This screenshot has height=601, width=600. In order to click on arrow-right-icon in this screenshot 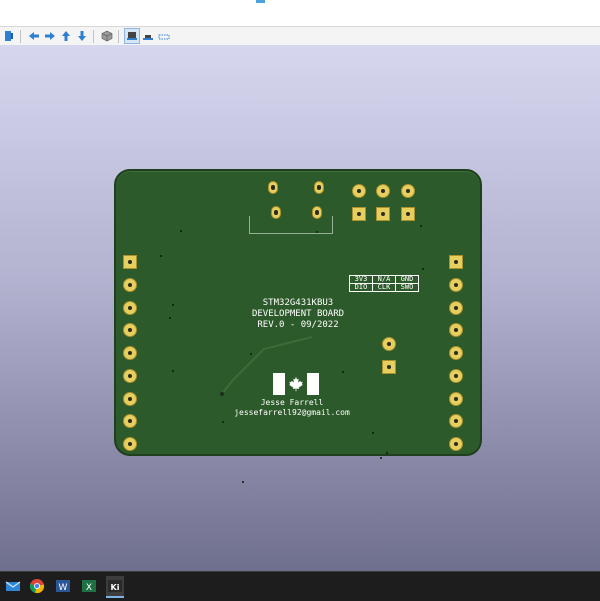, I will do `click(50, 36)`.